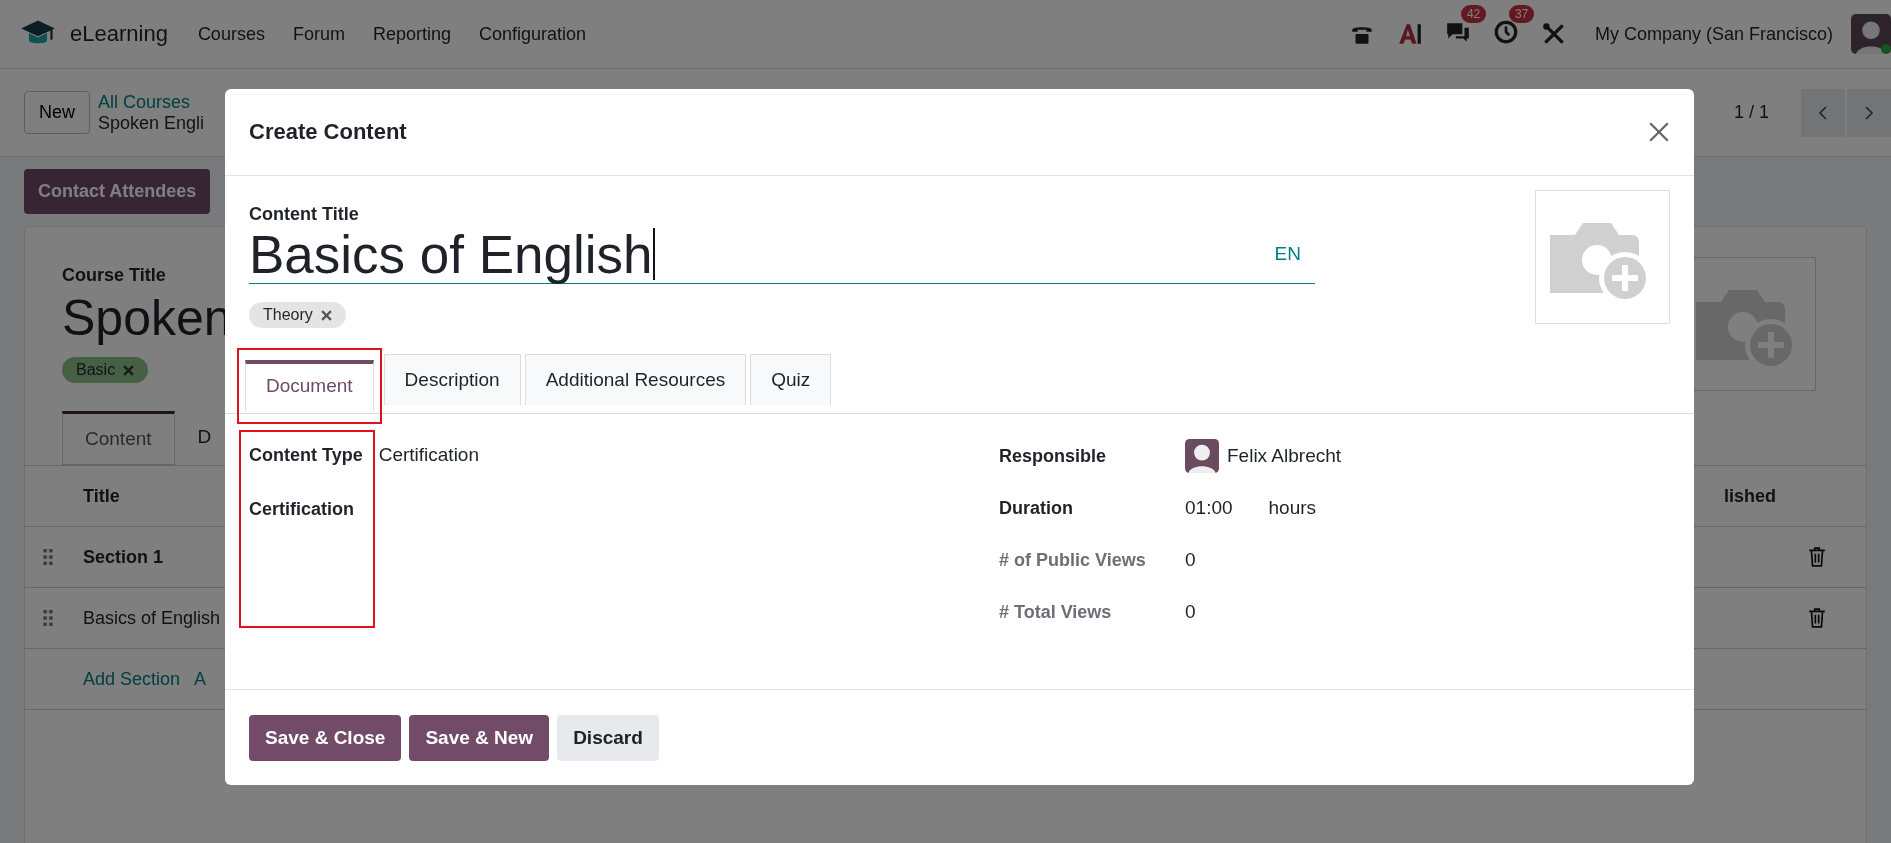  What do you see at coordinates (1659, 132) in the screenshot?
I see `close-icon` at bounding box center [1659, 132].